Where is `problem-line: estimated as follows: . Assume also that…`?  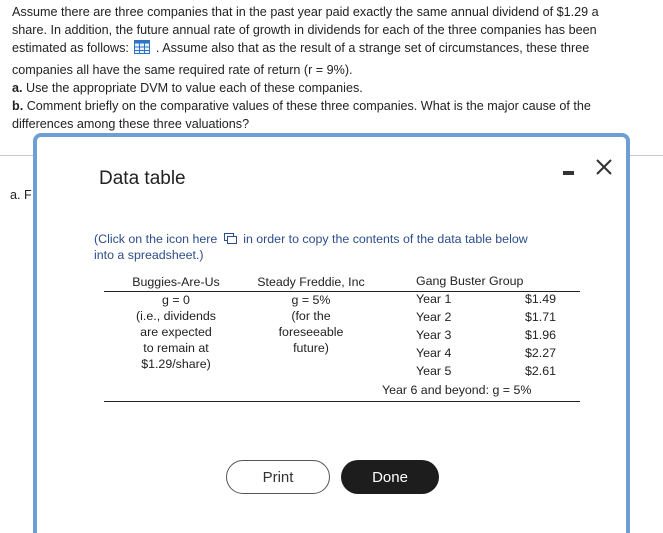 problem-line: estimated as follows: . Assume also that… is located at coordinates (332, 48).